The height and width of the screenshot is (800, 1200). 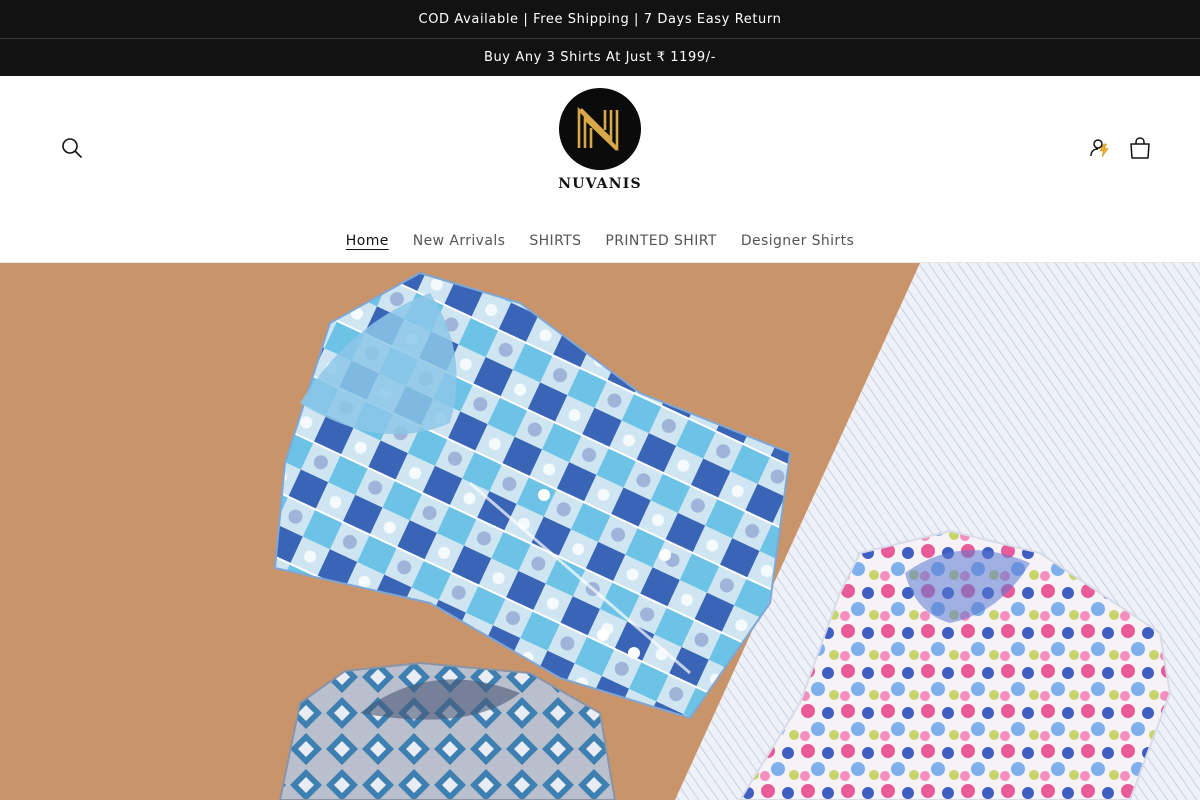 I want to click on announcement-bar-2: Buy Any 3 Shirts At Just ₹ 1199/-, so click(x=600, y=57).